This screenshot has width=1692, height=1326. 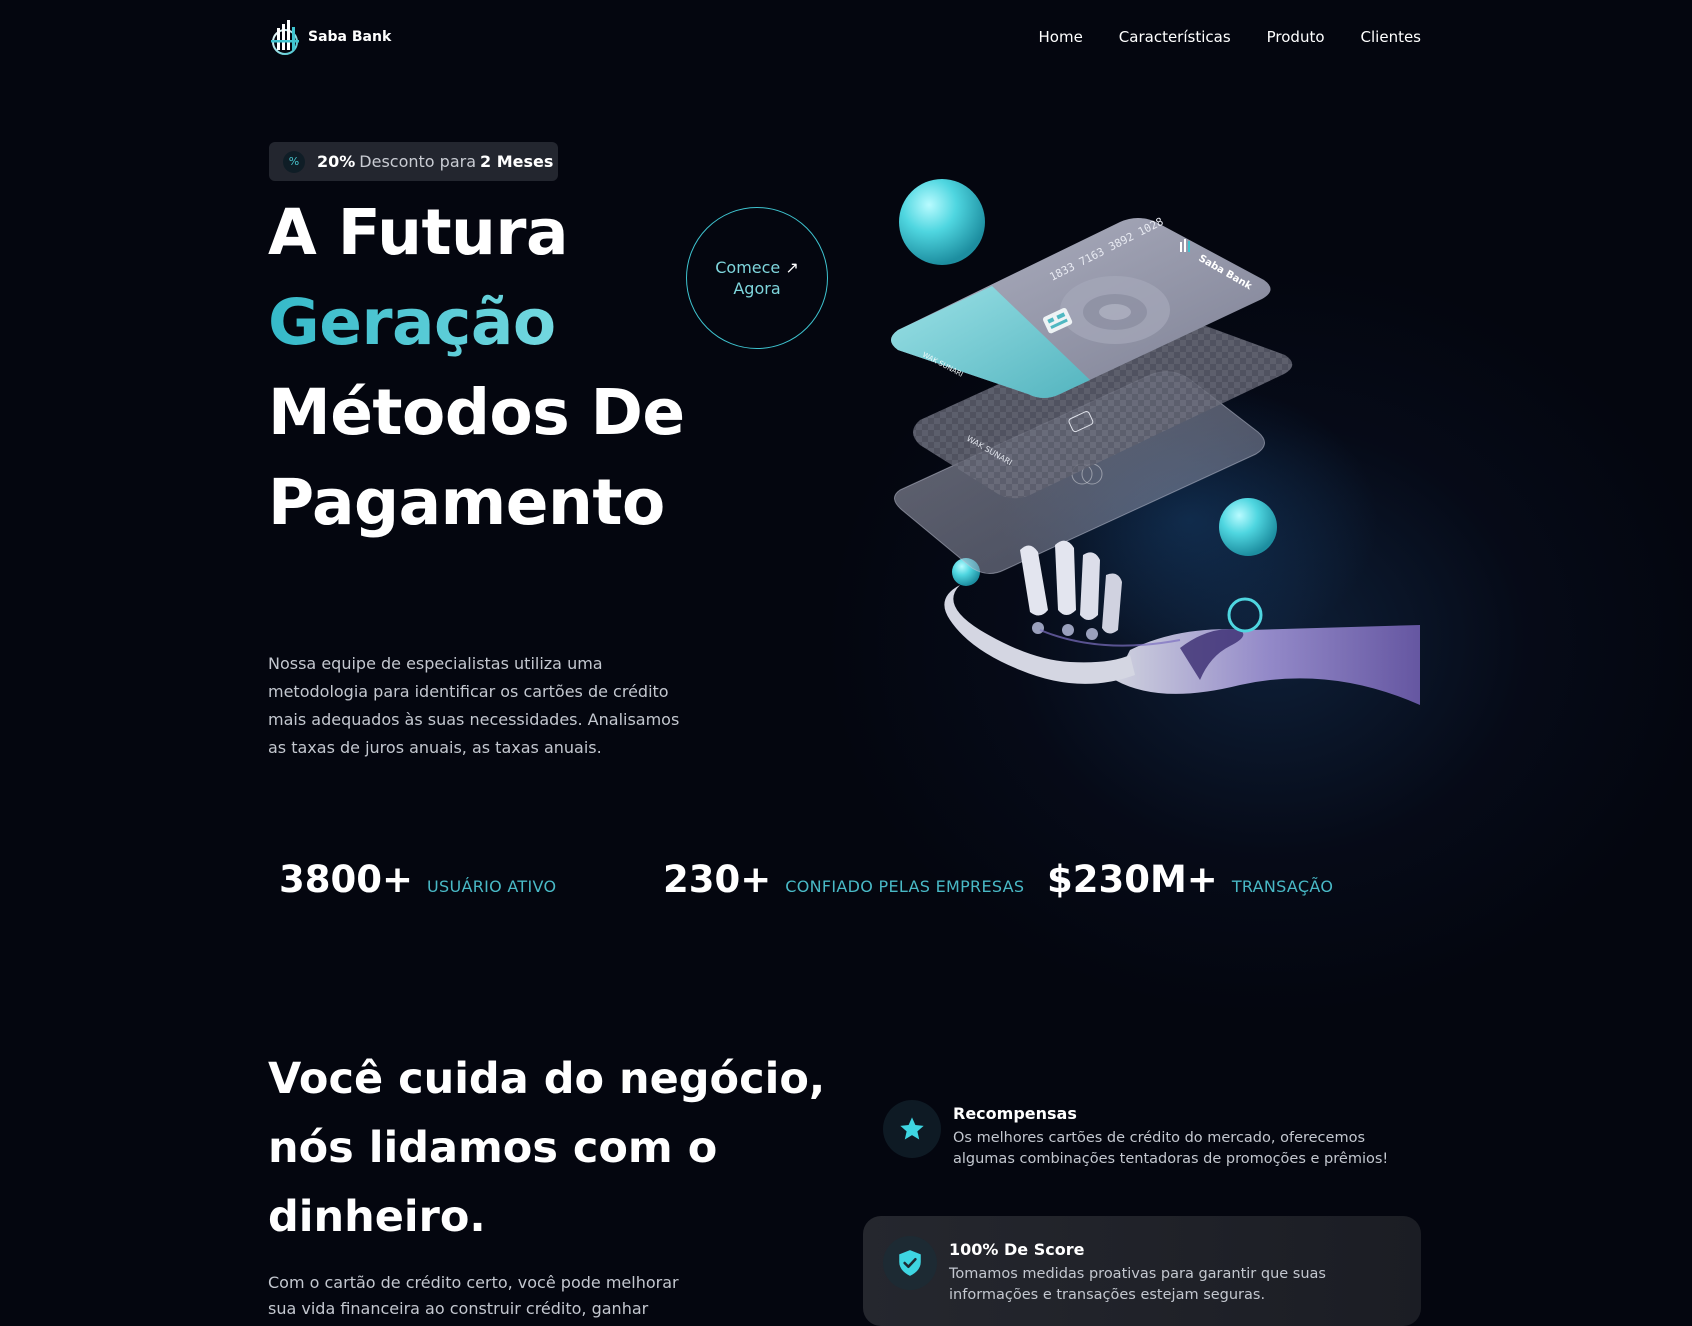 I want to click on bank-columns-icon, so click(x=285, y=37).